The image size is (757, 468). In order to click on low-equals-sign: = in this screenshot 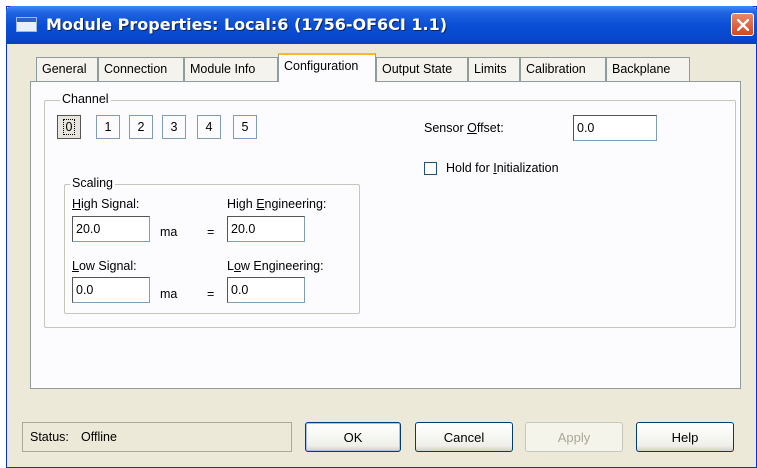, I will do `click(211, 294)`.